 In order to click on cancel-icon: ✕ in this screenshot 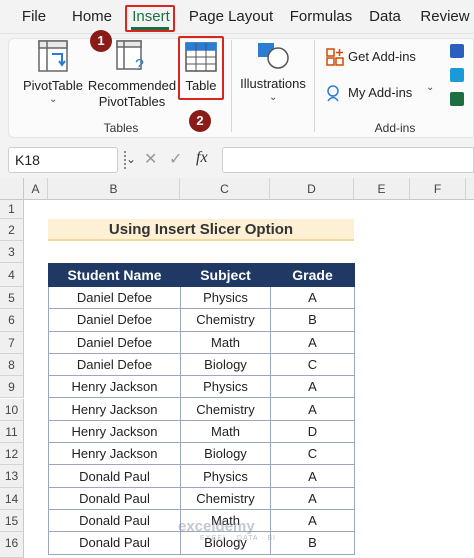, I will do `click(150, 159)`.